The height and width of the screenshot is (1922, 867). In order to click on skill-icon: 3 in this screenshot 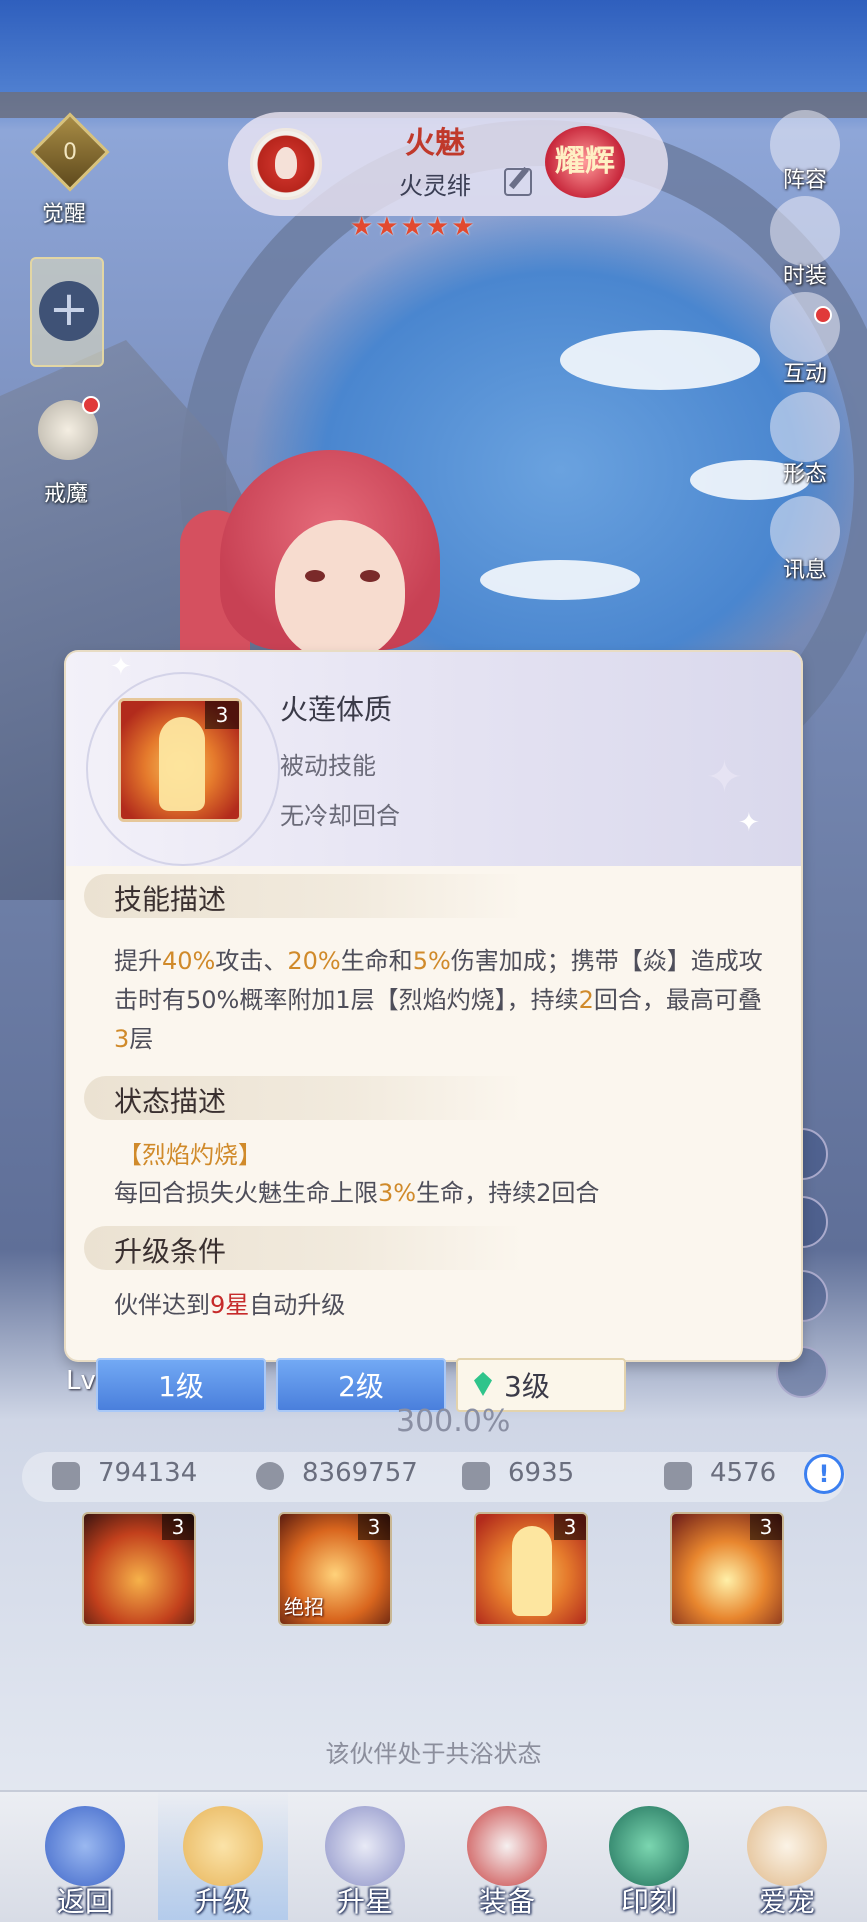, I will do `click(180, 760)`.